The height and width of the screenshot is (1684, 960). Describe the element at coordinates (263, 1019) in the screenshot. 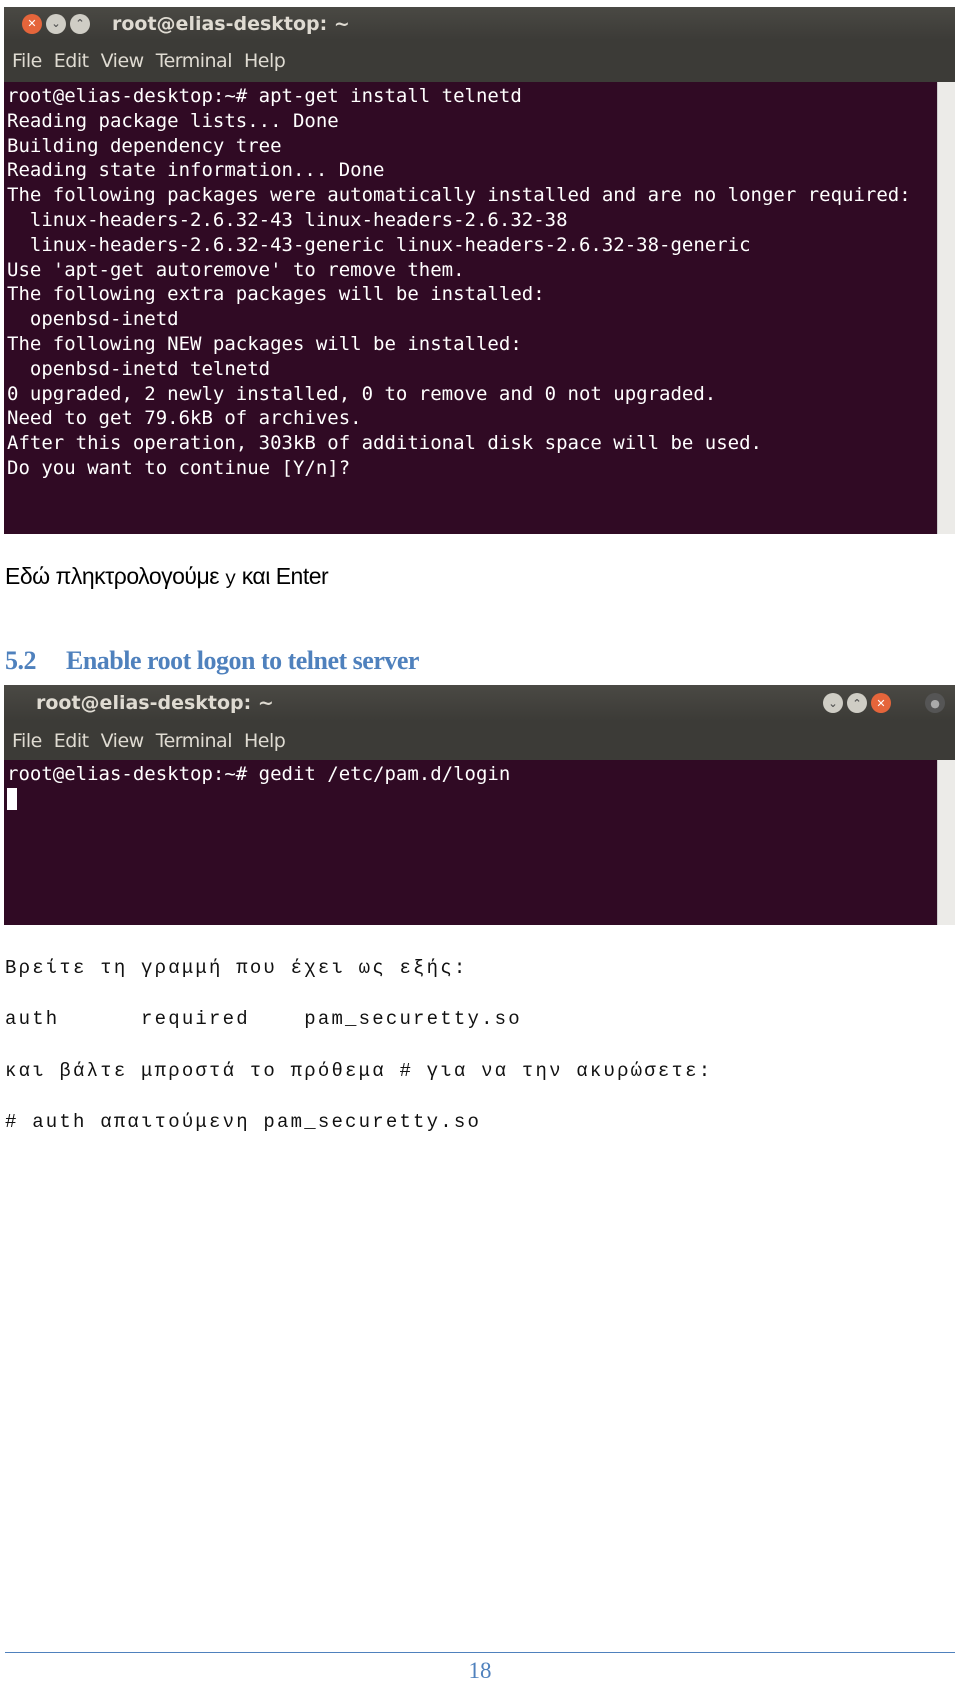

I see `code-line-original: auth required pam_securetty.so` at that location.